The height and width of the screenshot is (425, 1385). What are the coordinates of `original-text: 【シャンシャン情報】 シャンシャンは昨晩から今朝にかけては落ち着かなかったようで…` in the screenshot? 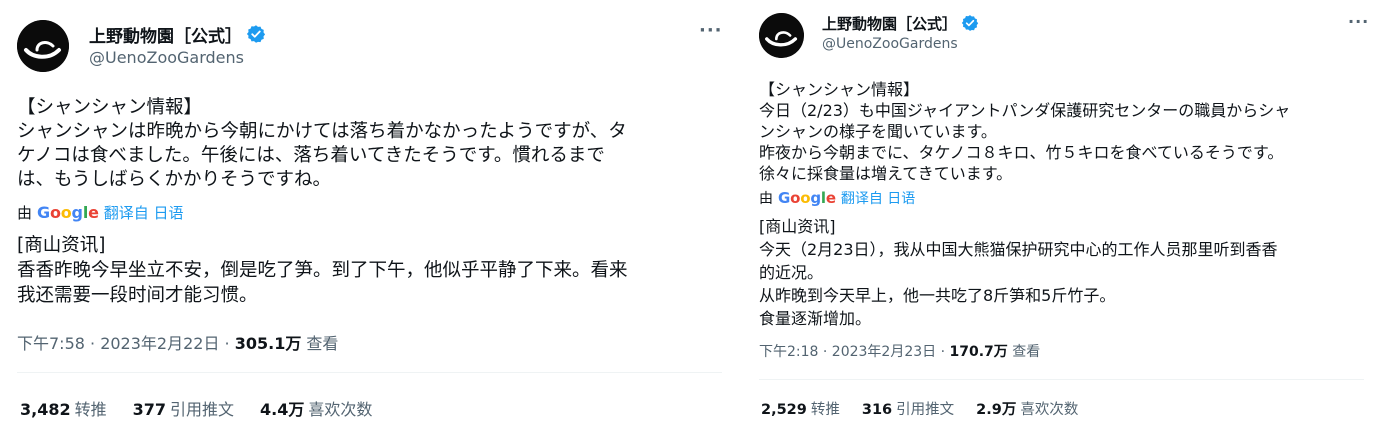 It's located at (322, 144).